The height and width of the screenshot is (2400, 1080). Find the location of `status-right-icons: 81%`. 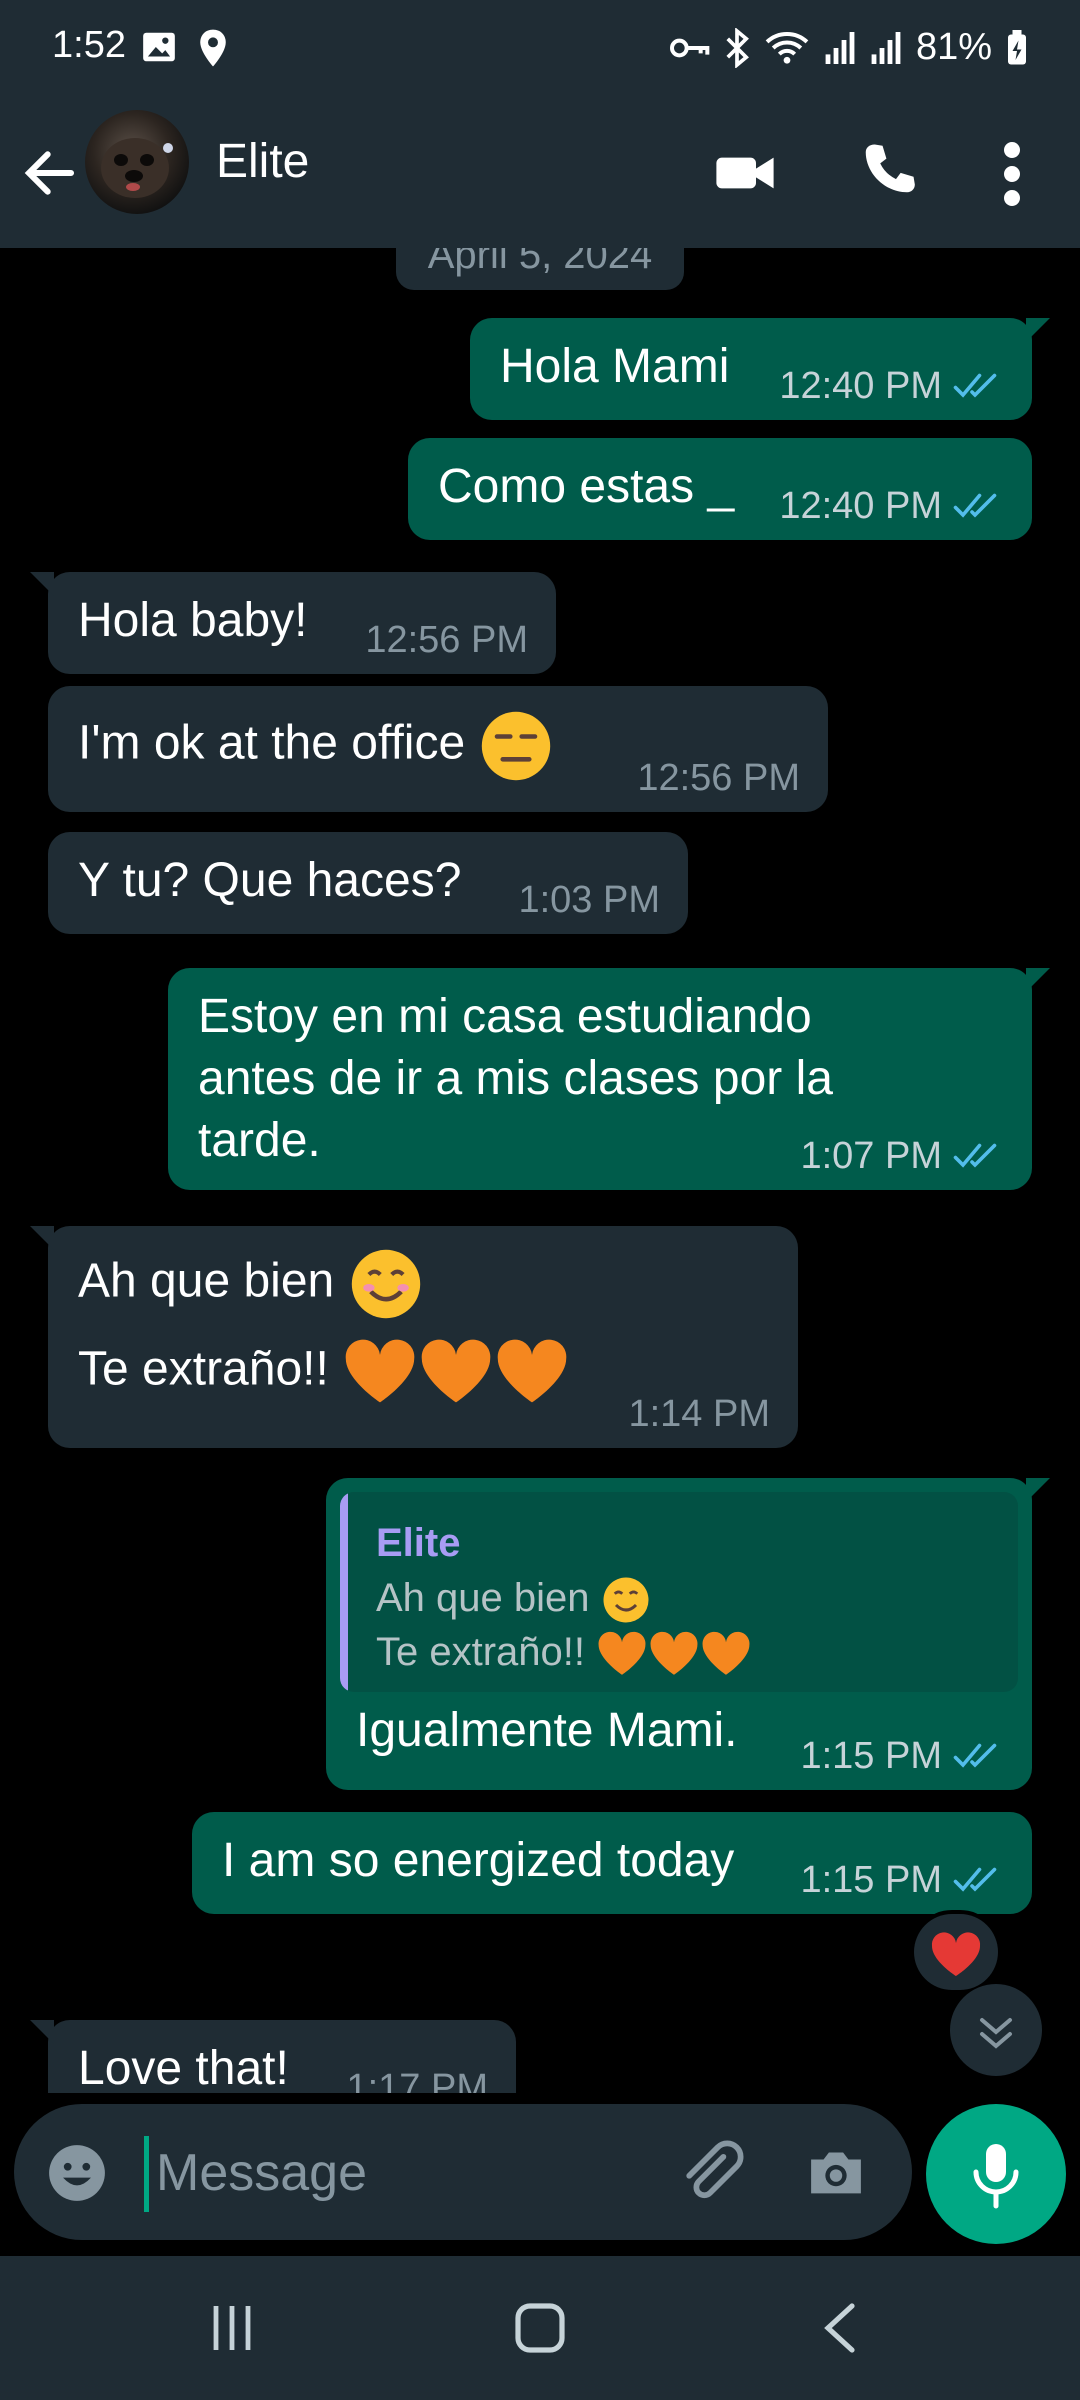

status-right-icons: 81% is located at coordinates (848, 47).